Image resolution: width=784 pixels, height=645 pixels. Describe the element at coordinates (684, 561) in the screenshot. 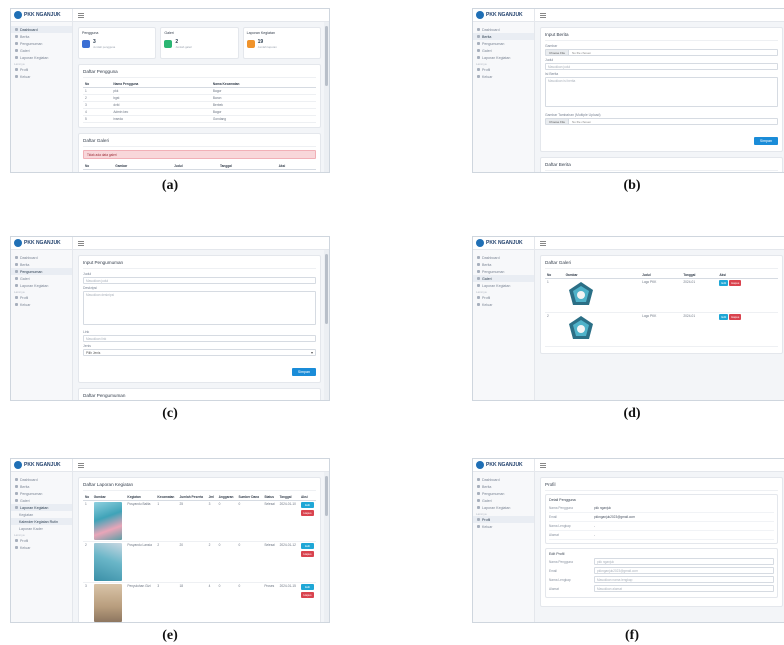

I see `profile-input: pkk nganjuk` at that location.